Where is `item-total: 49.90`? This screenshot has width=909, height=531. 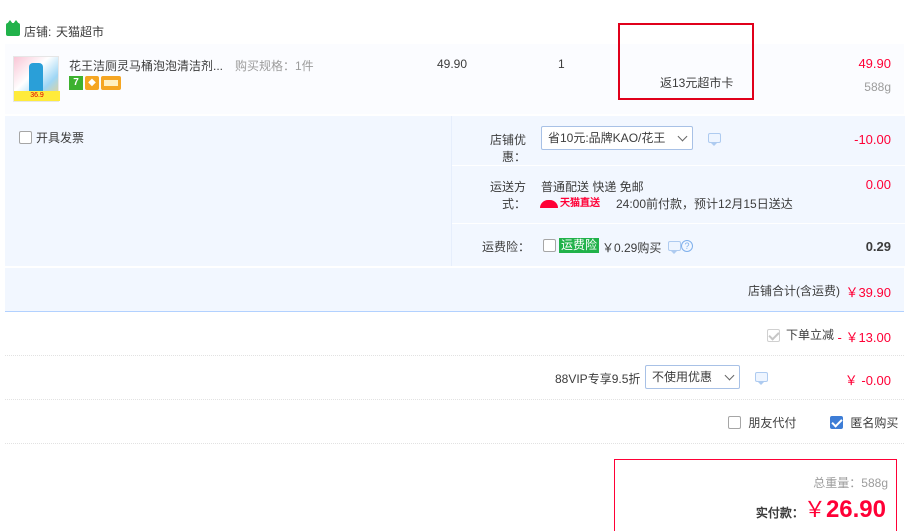 item-total: 49.90 is located at coordinates (874, 63).